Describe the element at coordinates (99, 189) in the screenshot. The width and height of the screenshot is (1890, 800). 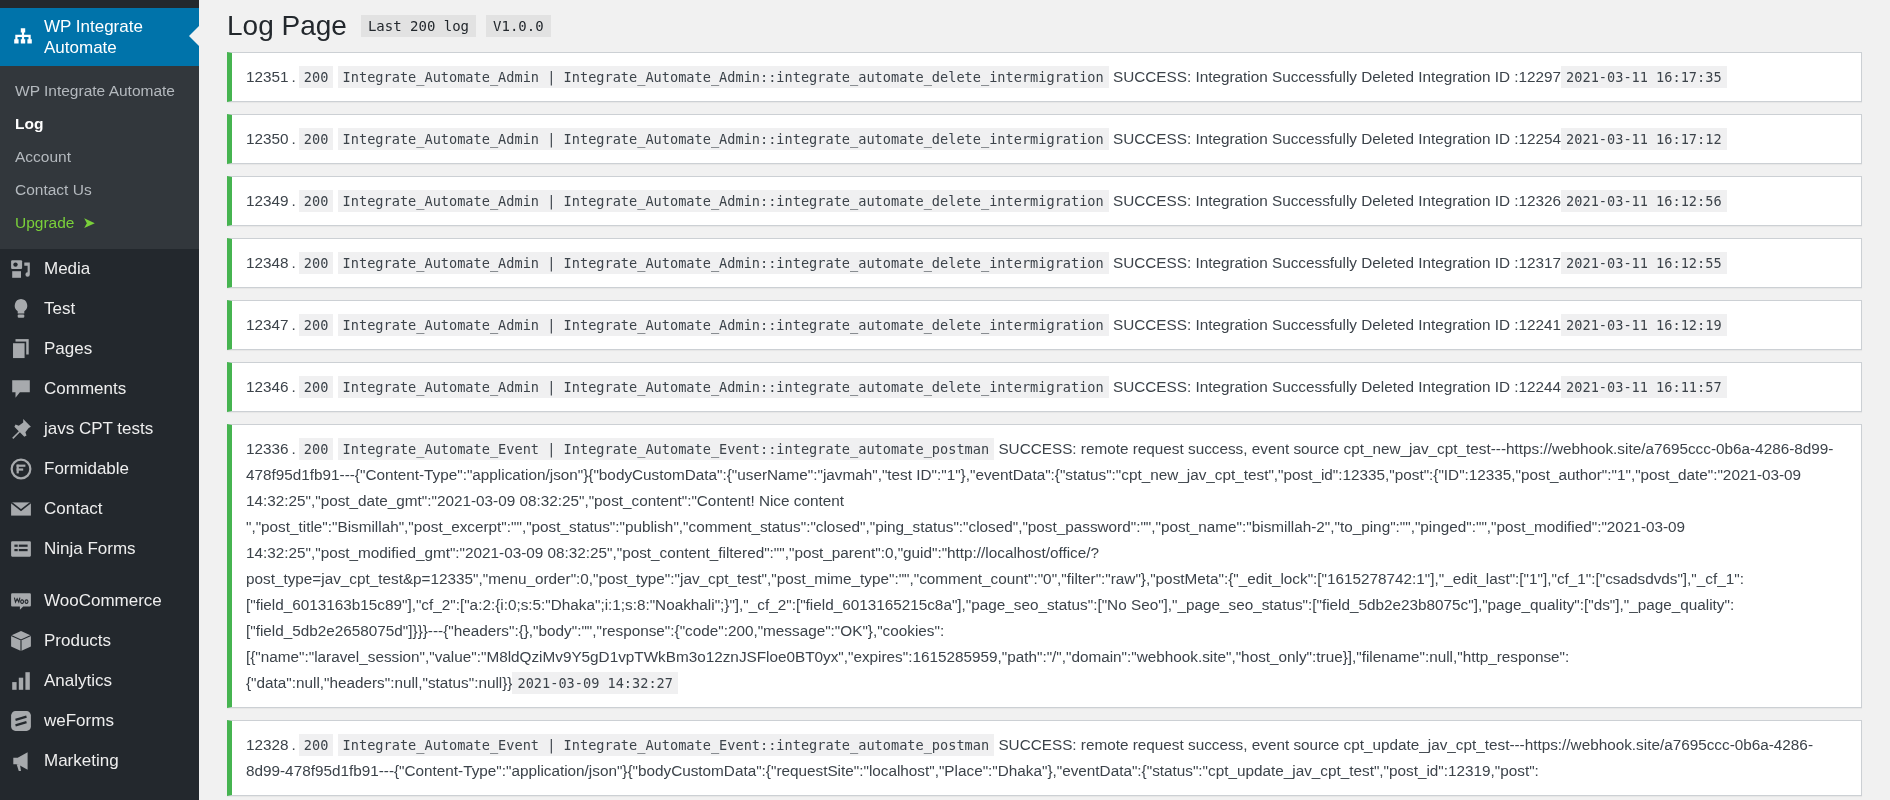
I see `submenu-link: Contact Us` at that location.